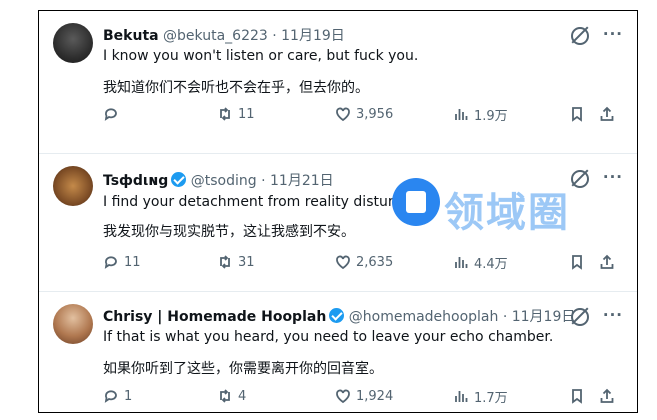  Describe the element at coordinates (132, 262) in the screenshot. I see `reply-count: 11` at that location.